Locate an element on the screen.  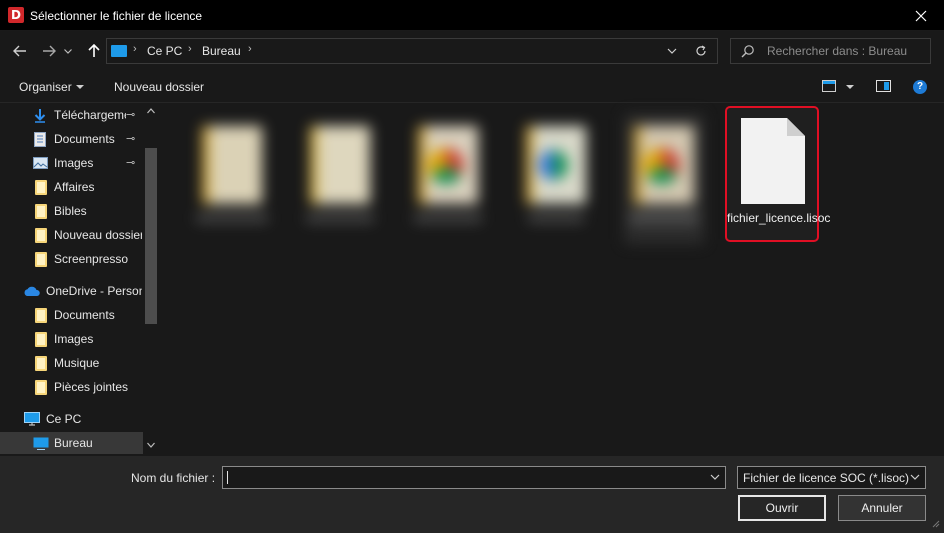
open-button: Ouvrir is located at coordinates (782, 508).